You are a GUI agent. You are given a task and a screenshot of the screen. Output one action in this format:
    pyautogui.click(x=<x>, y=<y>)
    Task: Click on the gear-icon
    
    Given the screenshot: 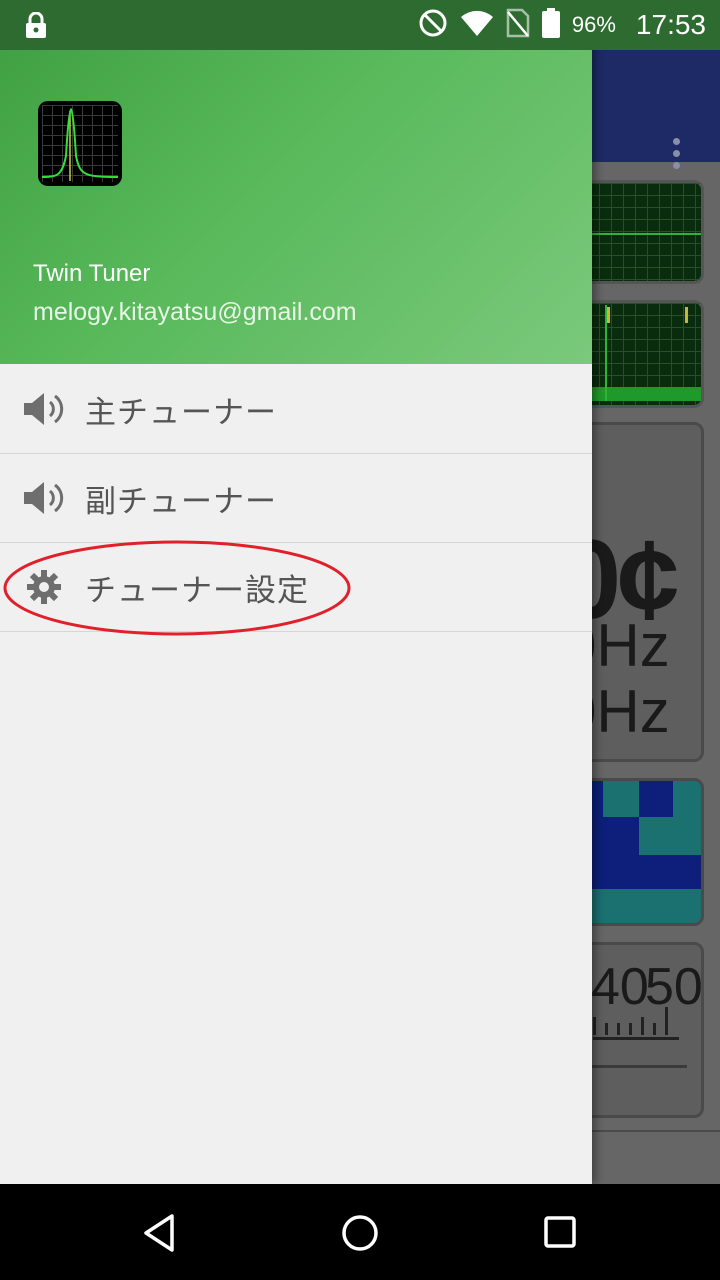 What is the action you would take?
    pyautogui.click(x=48, y=589)
    